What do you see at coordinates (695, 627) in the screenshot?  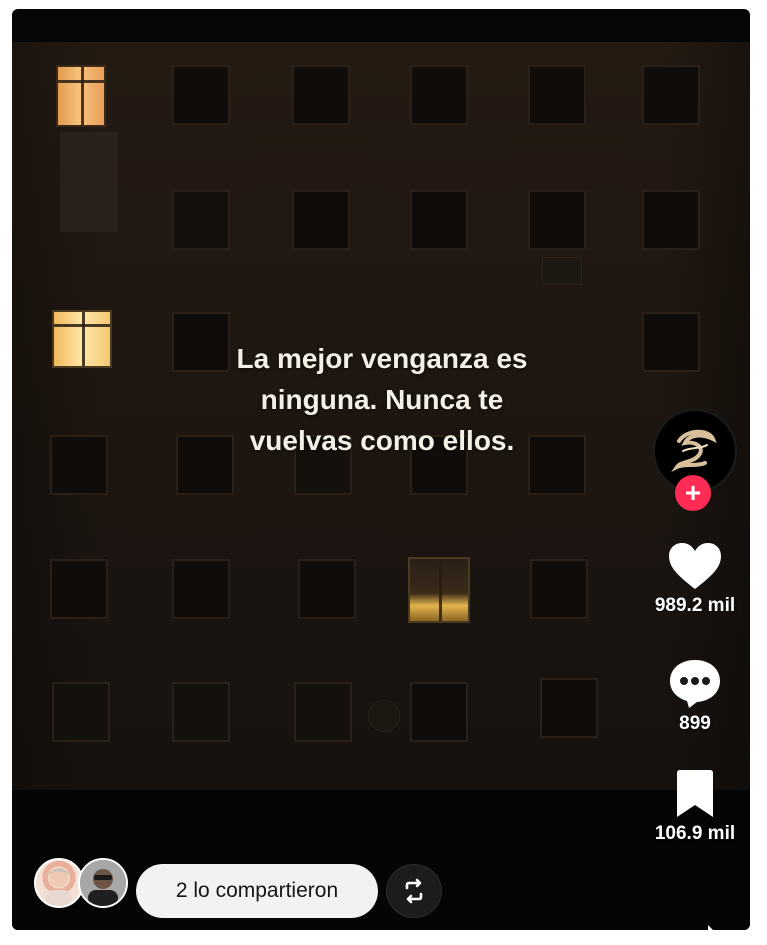 I see `action-rail: + 989.2 mil 899 106.9 mil` at bounding box center [695, 627].